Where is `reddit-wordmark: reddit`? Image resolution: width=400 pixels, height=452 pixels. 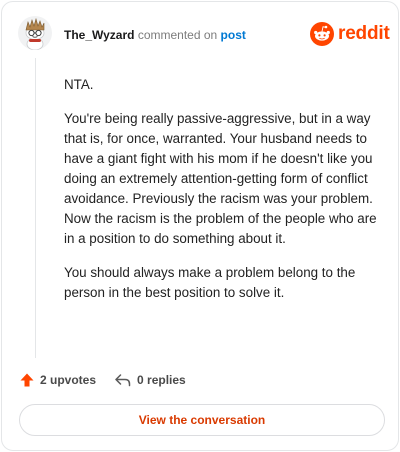
reddit-wordmark: reddit is located at coordinates (364, 33).